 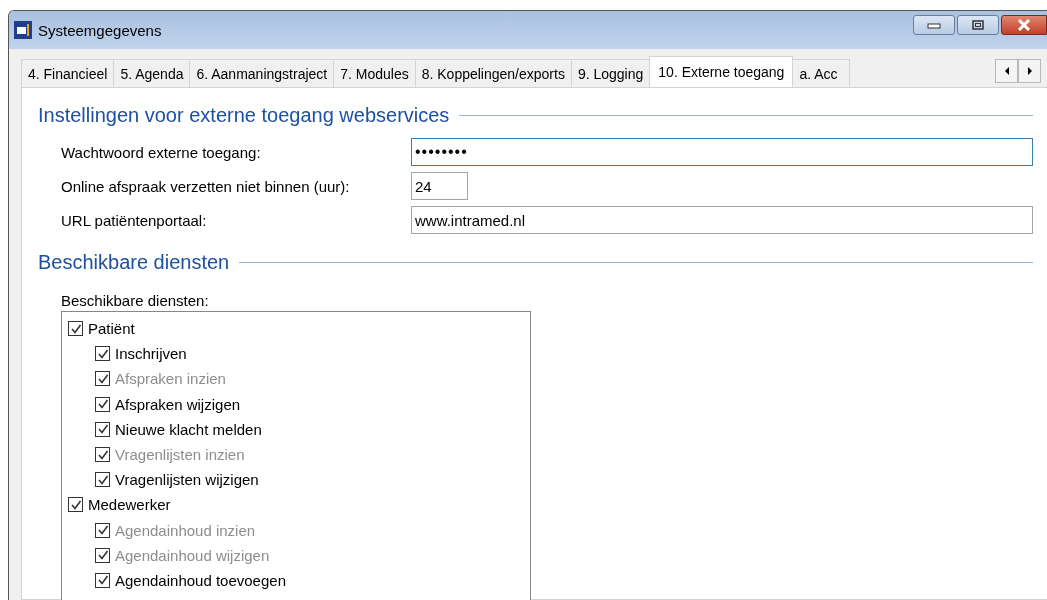 What do you see at coordinates (722, 220) in the screenshot?
I see `input-field: www.intramed.nl` at bounding box center [722, 220].